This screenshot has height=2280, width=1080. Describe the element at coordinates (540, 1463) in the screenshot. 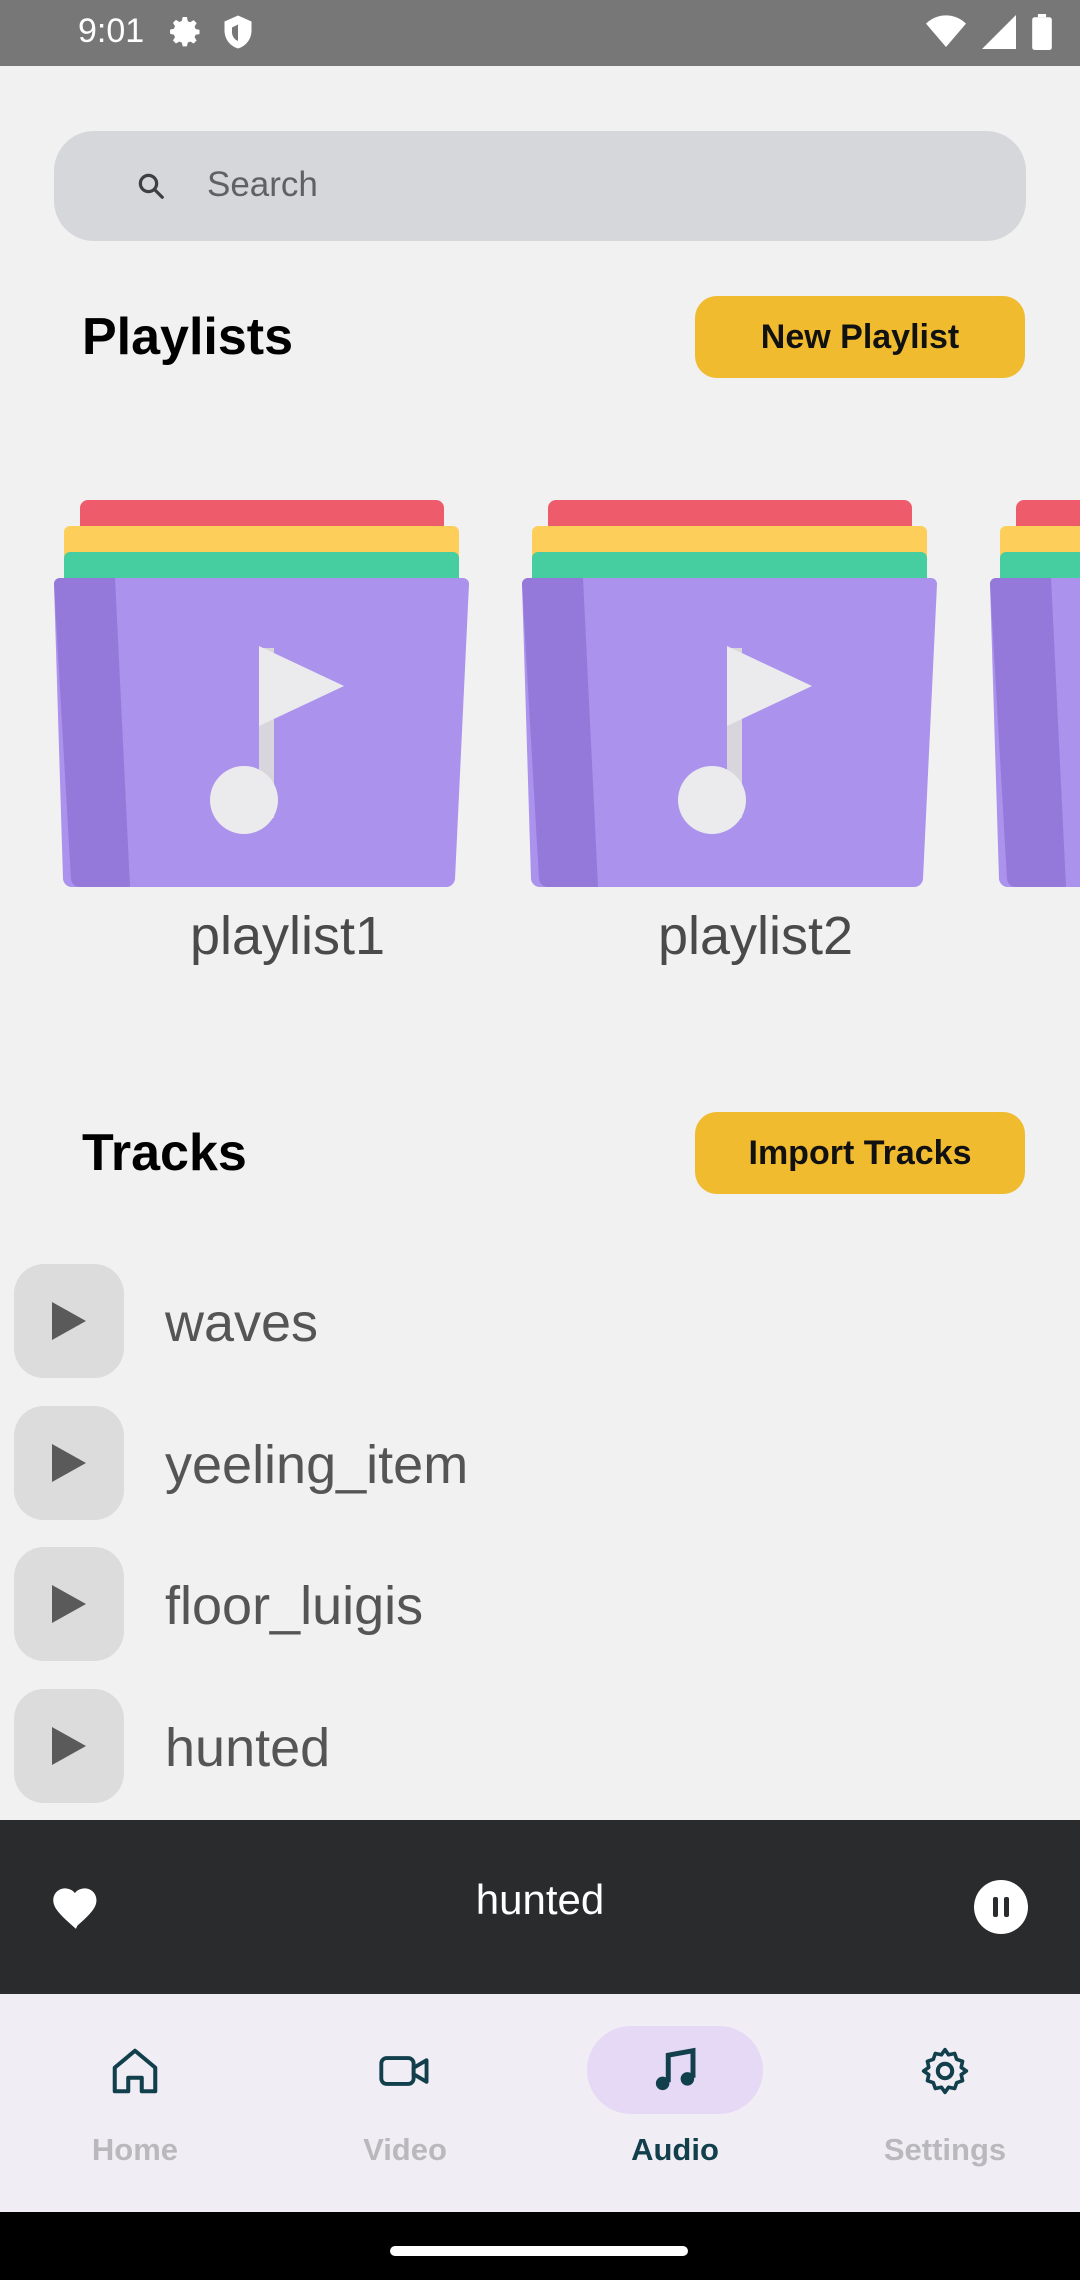

I see `track-row: yeeling_item` at that location.